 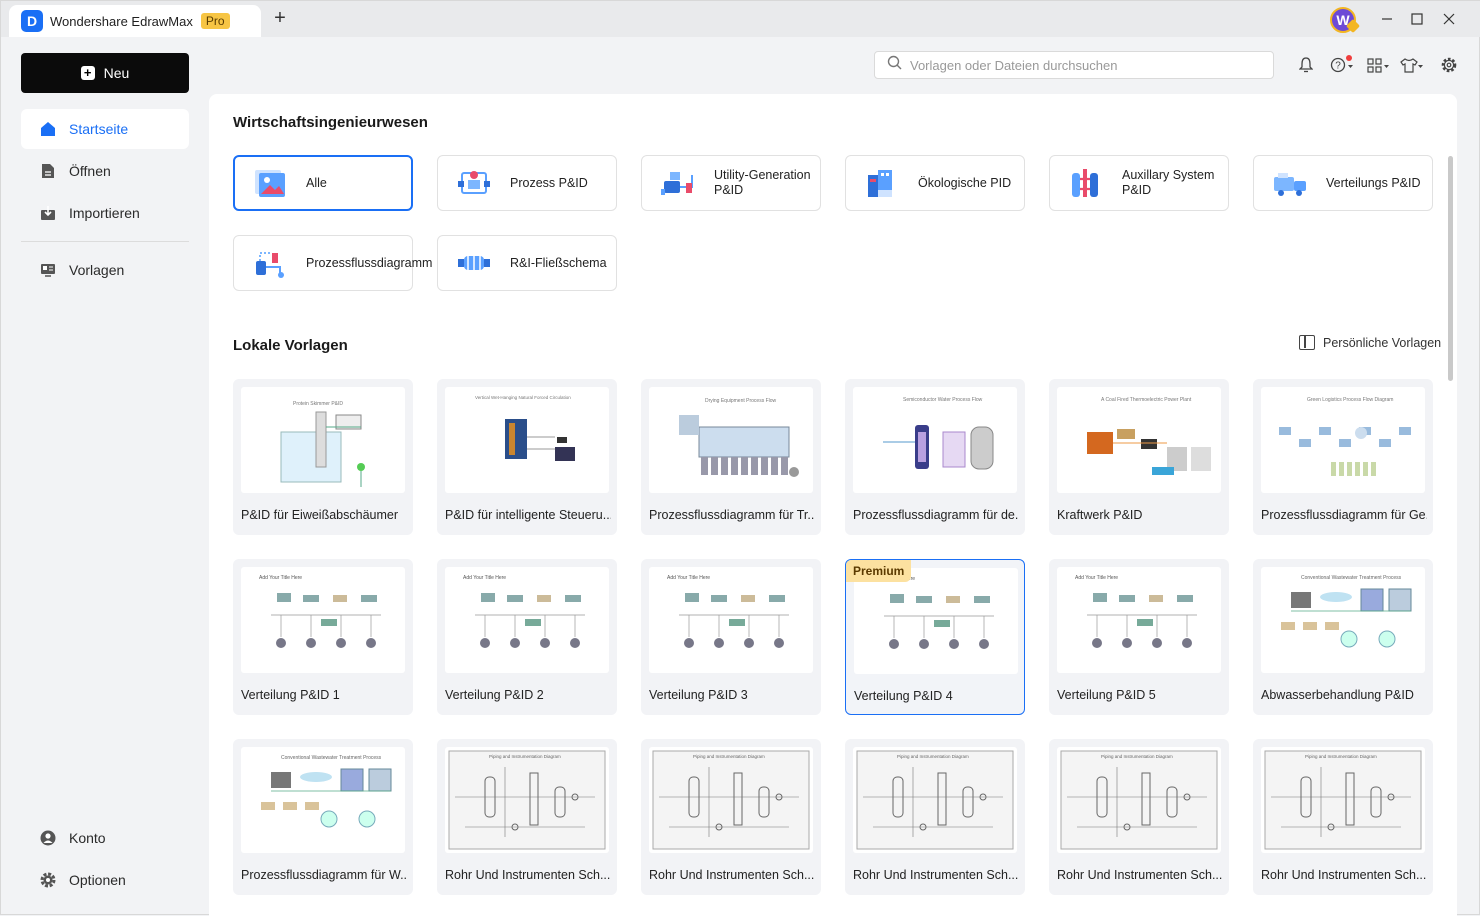 I want to click on svg-text:A Coal Fired Thermoelectric Po: A Coal Fired Thermoelectric Power Plant, so click(x=1146, y=400).